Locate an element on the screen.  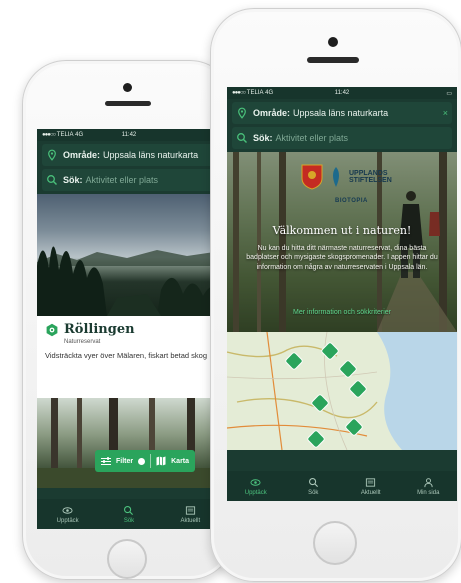
filter-button: Filter is located at coordinates (124, 461).